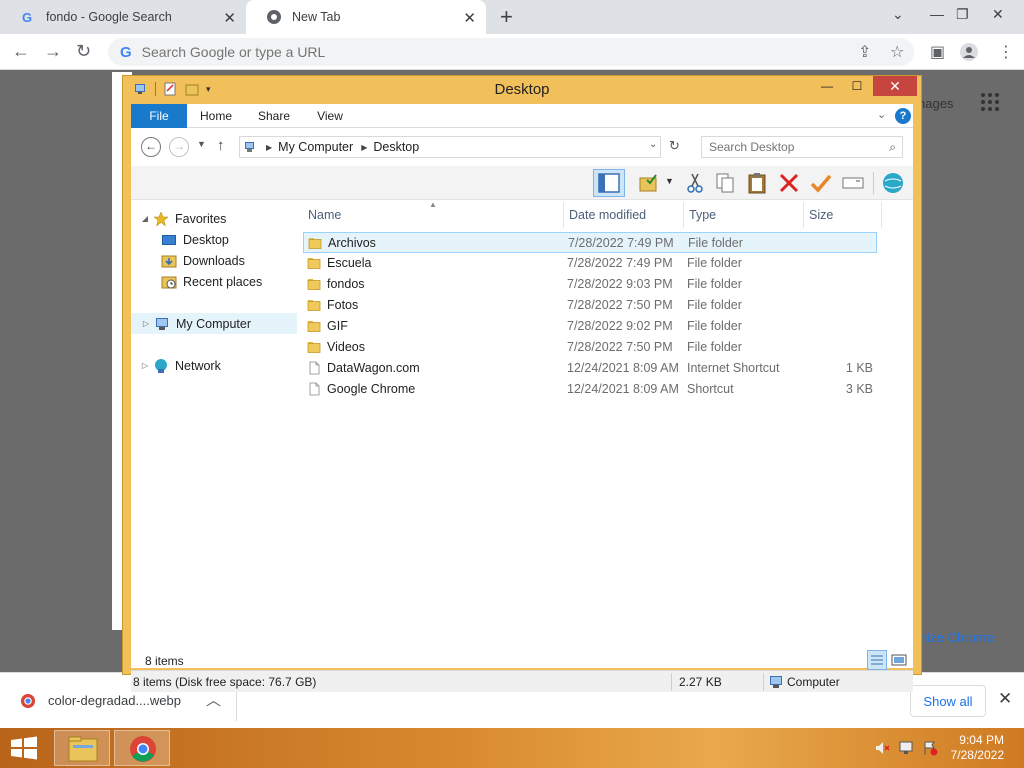 This screenshot has height=768, width=1024. Describe the element at coordinates (998, 14) in the screenshot. I see `close-window-icon: ✕` at that location.